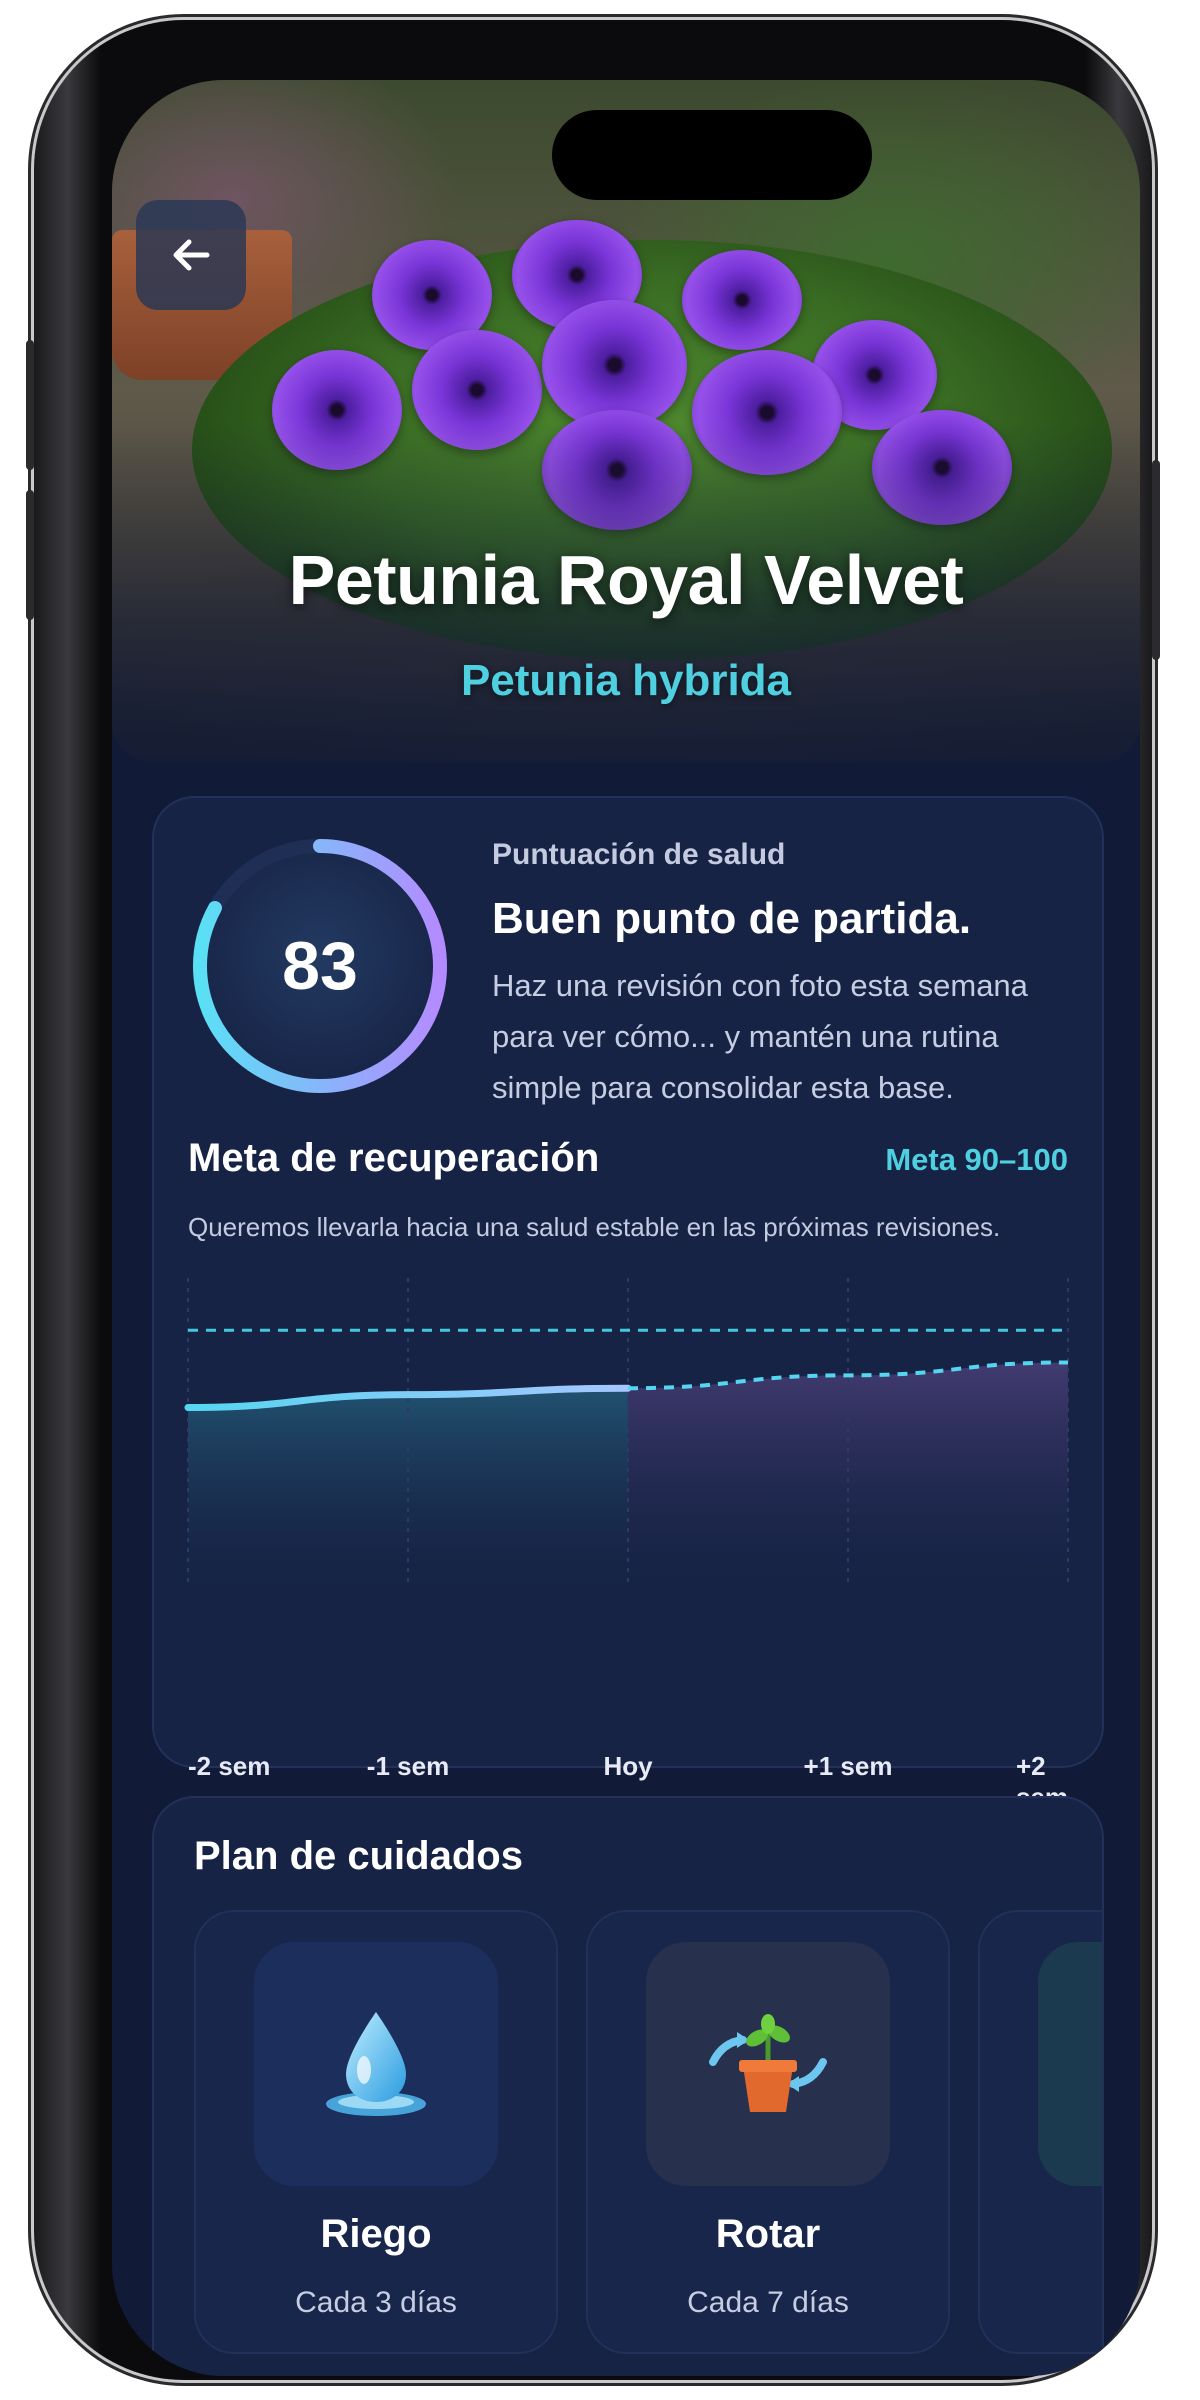 The height and width of the screenshot is (2400, 1200). Describe the element at coordinates (626, 680) in the screenshot. I see `plant-scientific-name: Petunia hybrida` at that location.